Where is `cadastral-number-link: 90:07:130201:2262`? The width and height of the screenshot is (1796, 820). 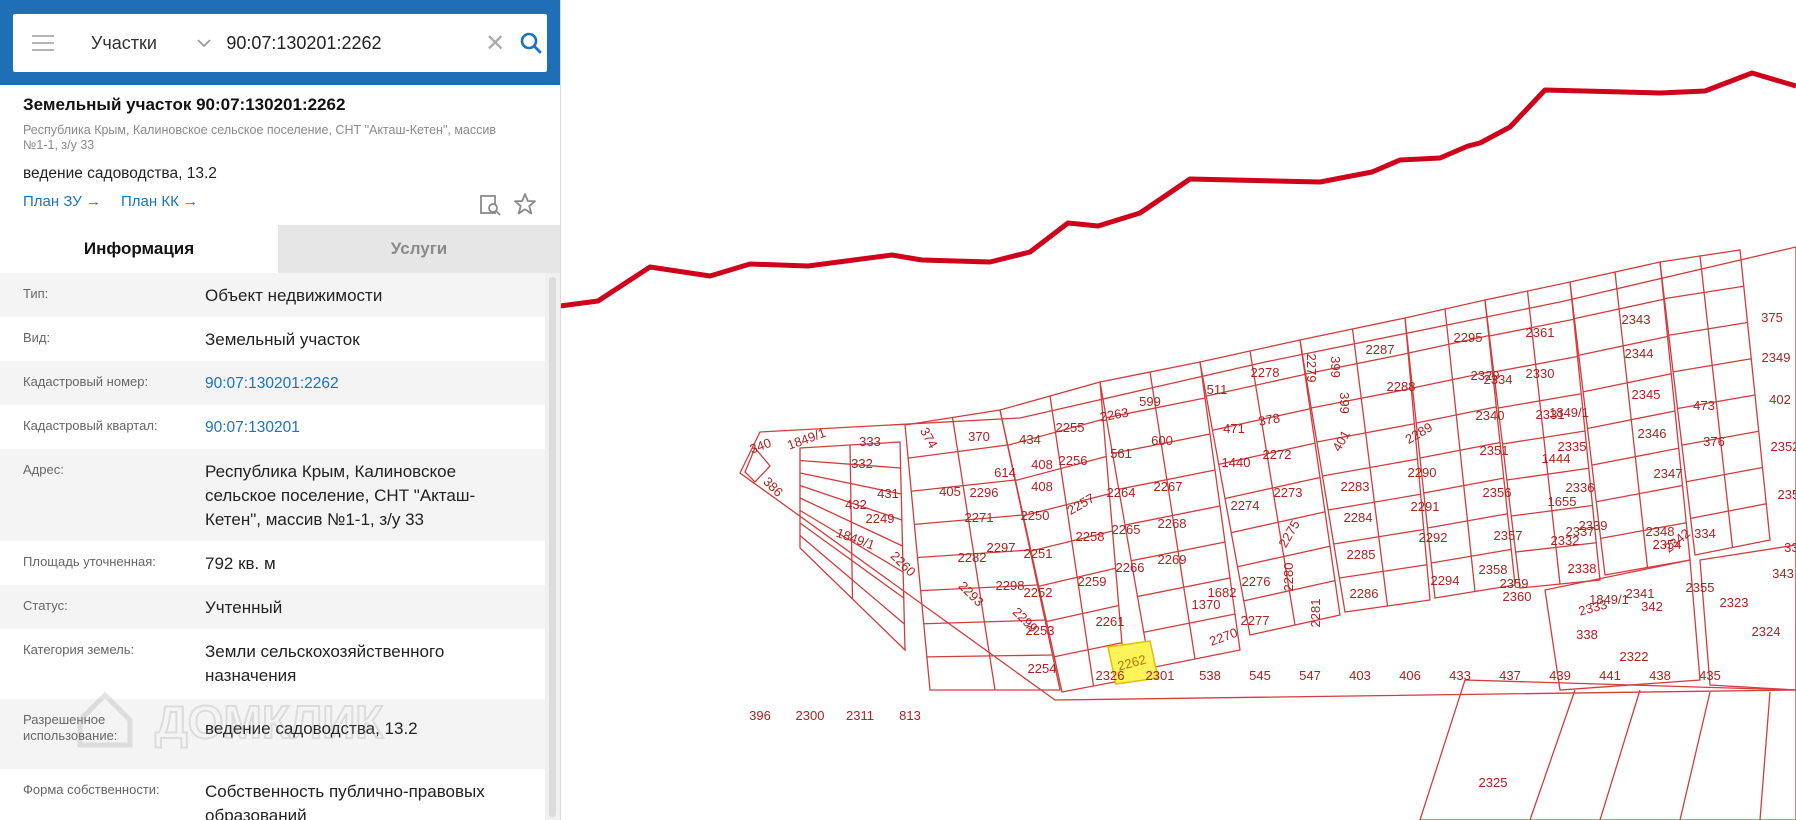 cadastral-number-link: 90:07:130201:2262 is located at coordinates (355, 384).